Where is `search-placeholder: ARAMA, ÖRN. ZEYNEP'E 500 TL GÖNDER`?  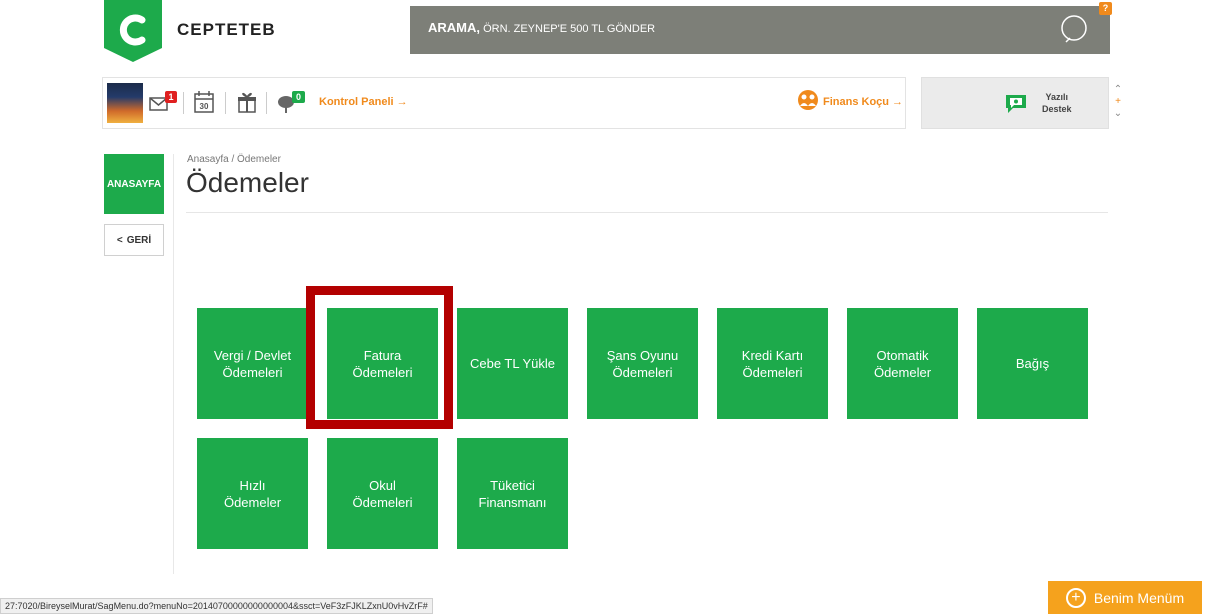 search-placeholder: ARAMA, ÖRN. ZEYNEP'E 500 TL GÖNDER is located at coordinates (542, 27).